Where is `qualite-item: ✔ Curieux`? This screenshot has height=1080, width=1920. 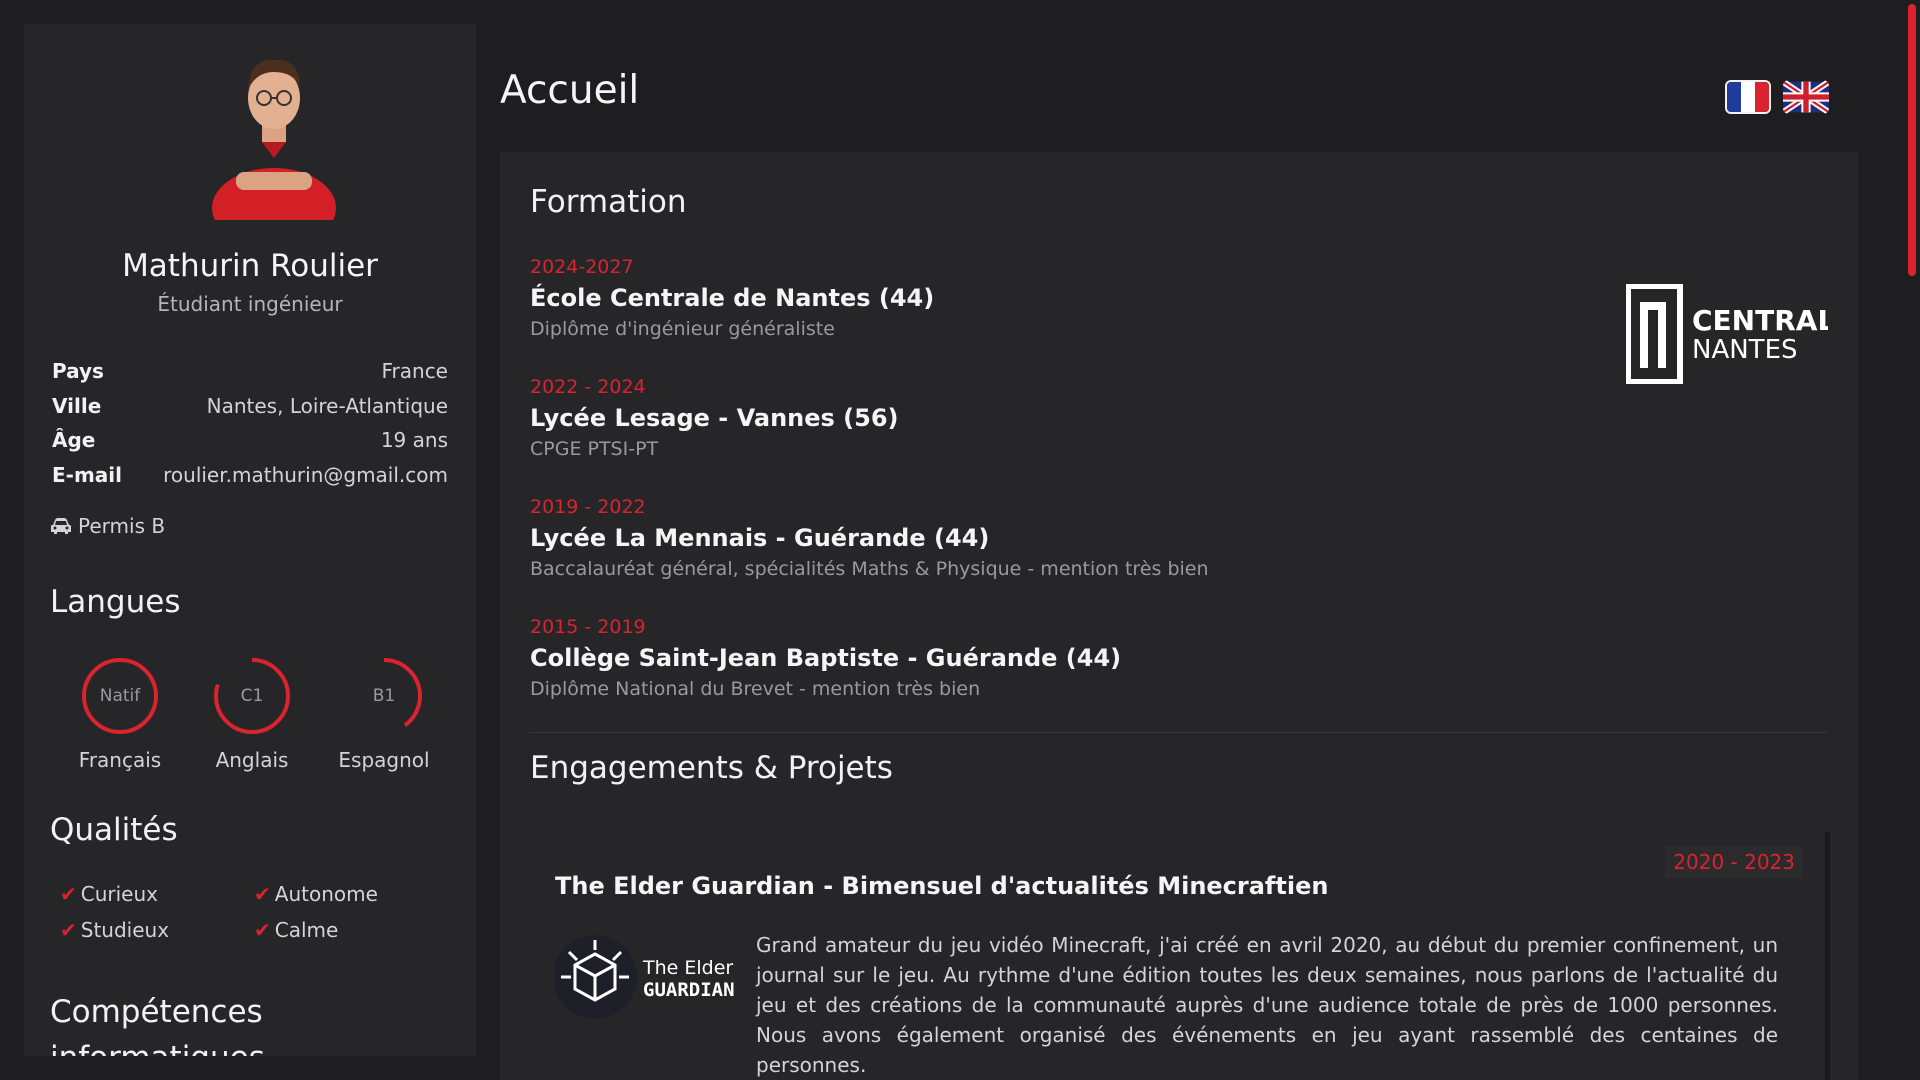 qualite-item: ✔ Curieux is located at coordinates (109, 894).